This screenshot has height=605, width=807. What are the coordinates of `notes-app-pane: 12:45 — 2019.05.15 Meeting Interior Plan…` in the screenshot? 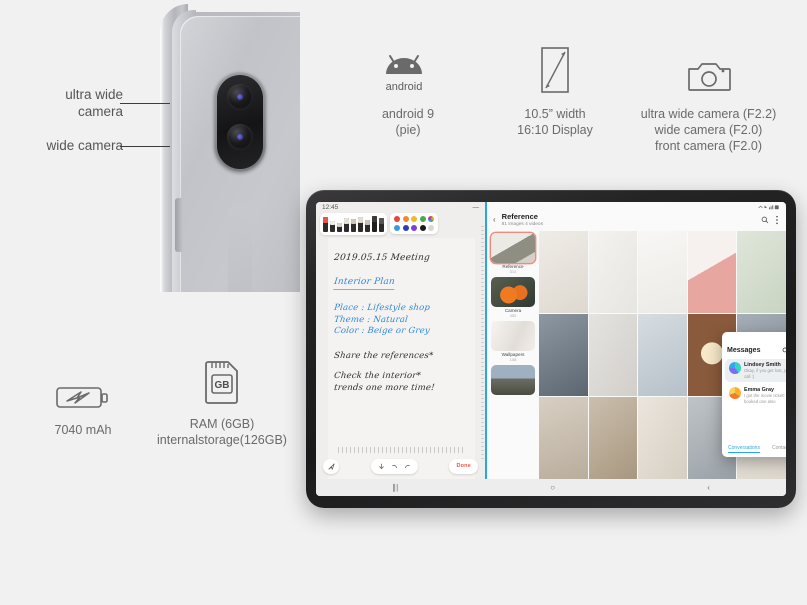 It's located at (401, 340).